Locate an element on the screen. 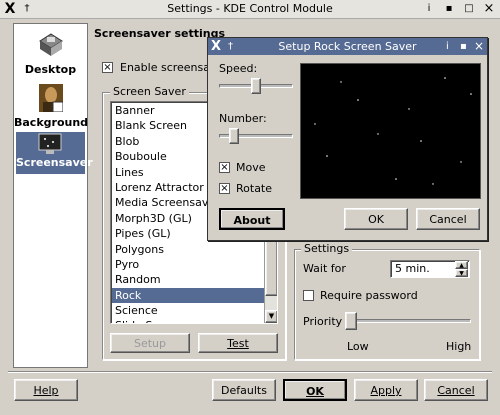  page-title: Screensaver settings is located at coordinates (160, 33).